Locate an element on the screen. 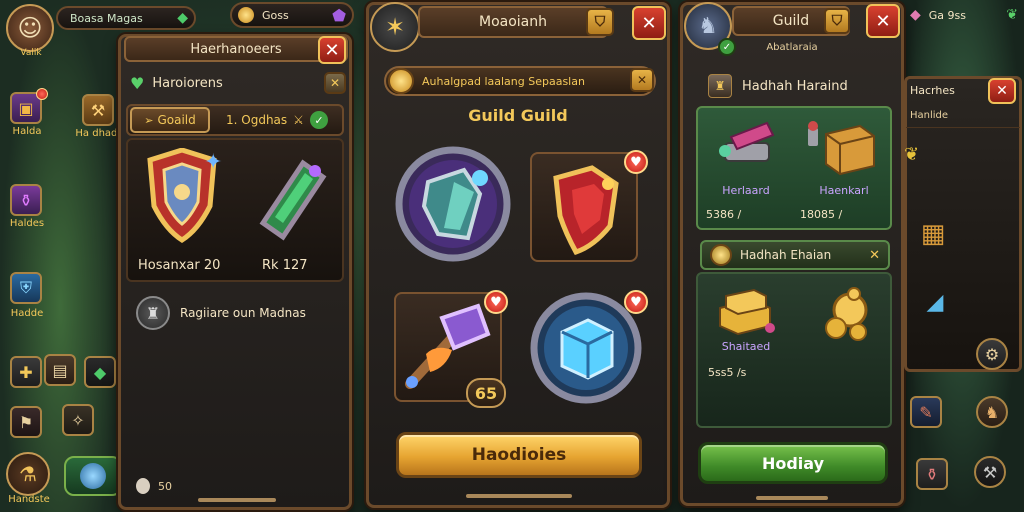  coin-pile-icon is located at coordinates (846, 314).